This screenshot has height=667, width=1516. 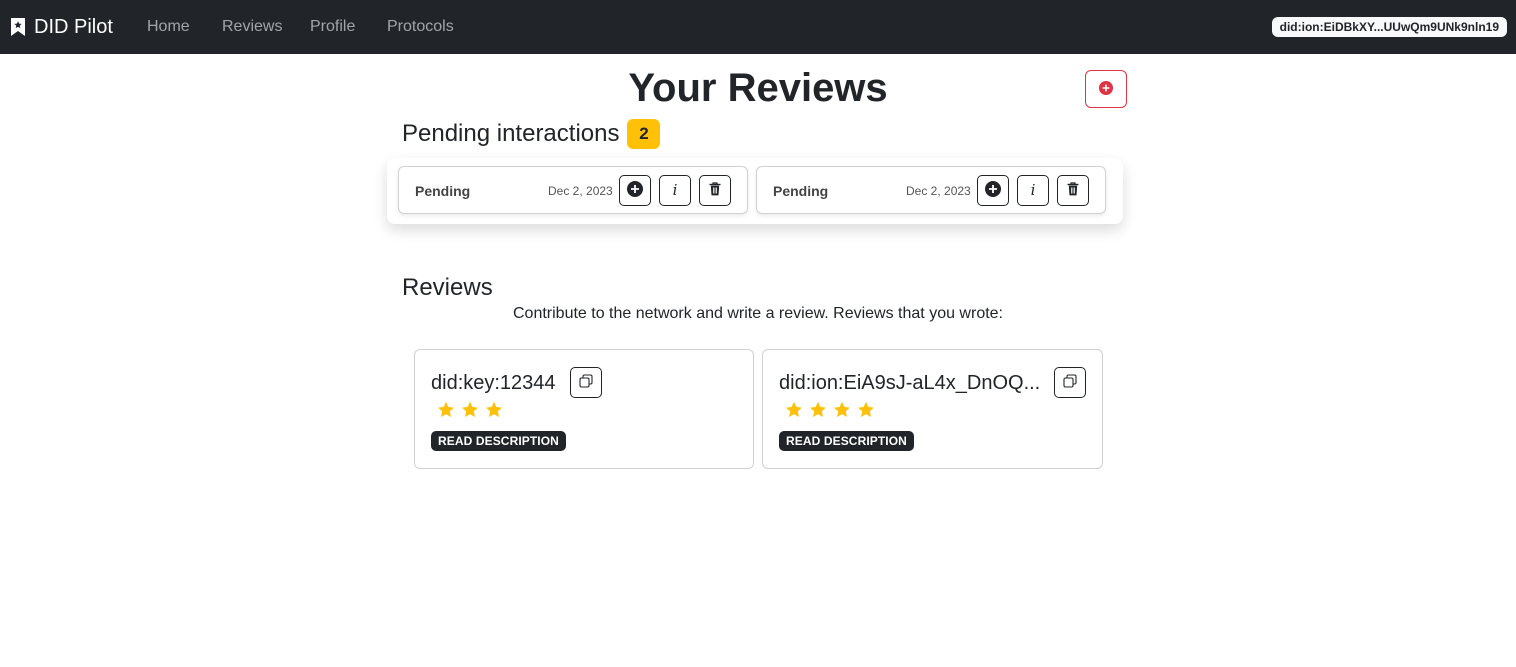 I want to click on pending-interactions-heading: Pending interactions 2, so click(x=531, y=134).